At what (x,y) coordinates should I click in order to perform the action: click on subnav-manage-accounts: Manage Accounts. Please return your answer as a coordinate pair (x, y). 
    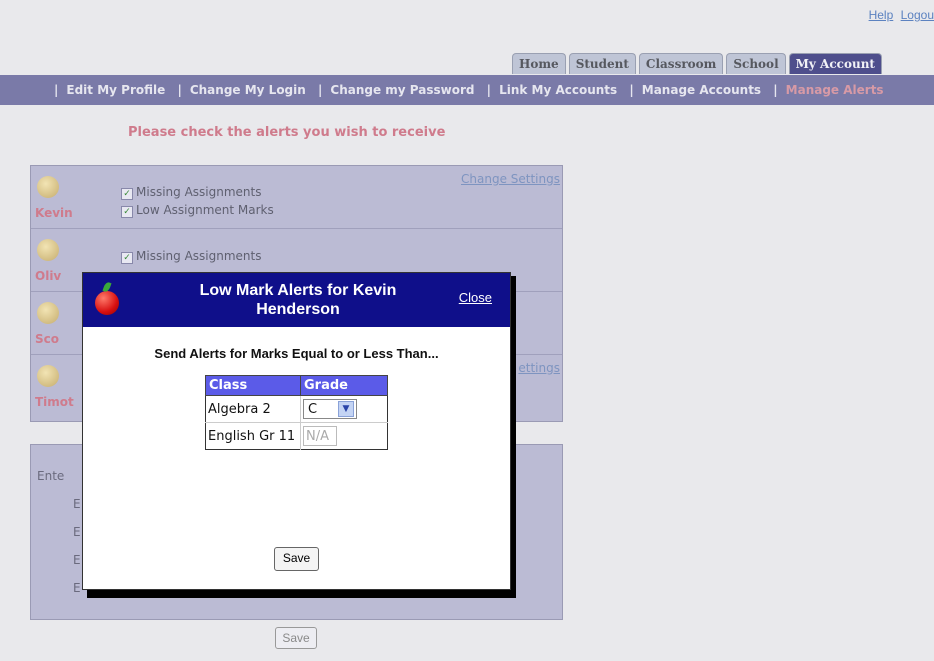
    Looking at the image, I should click on (701, 90).